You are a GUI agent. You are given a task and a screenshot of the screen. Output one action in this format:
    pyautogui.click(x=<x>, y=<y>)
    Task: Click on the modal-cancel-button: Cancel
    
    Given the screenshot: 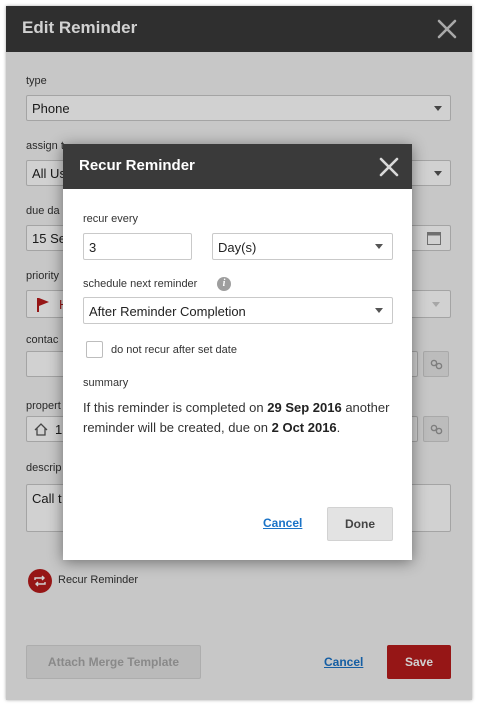 What is the action you would take?
    pyautogui.click(x=282, y=523)
    